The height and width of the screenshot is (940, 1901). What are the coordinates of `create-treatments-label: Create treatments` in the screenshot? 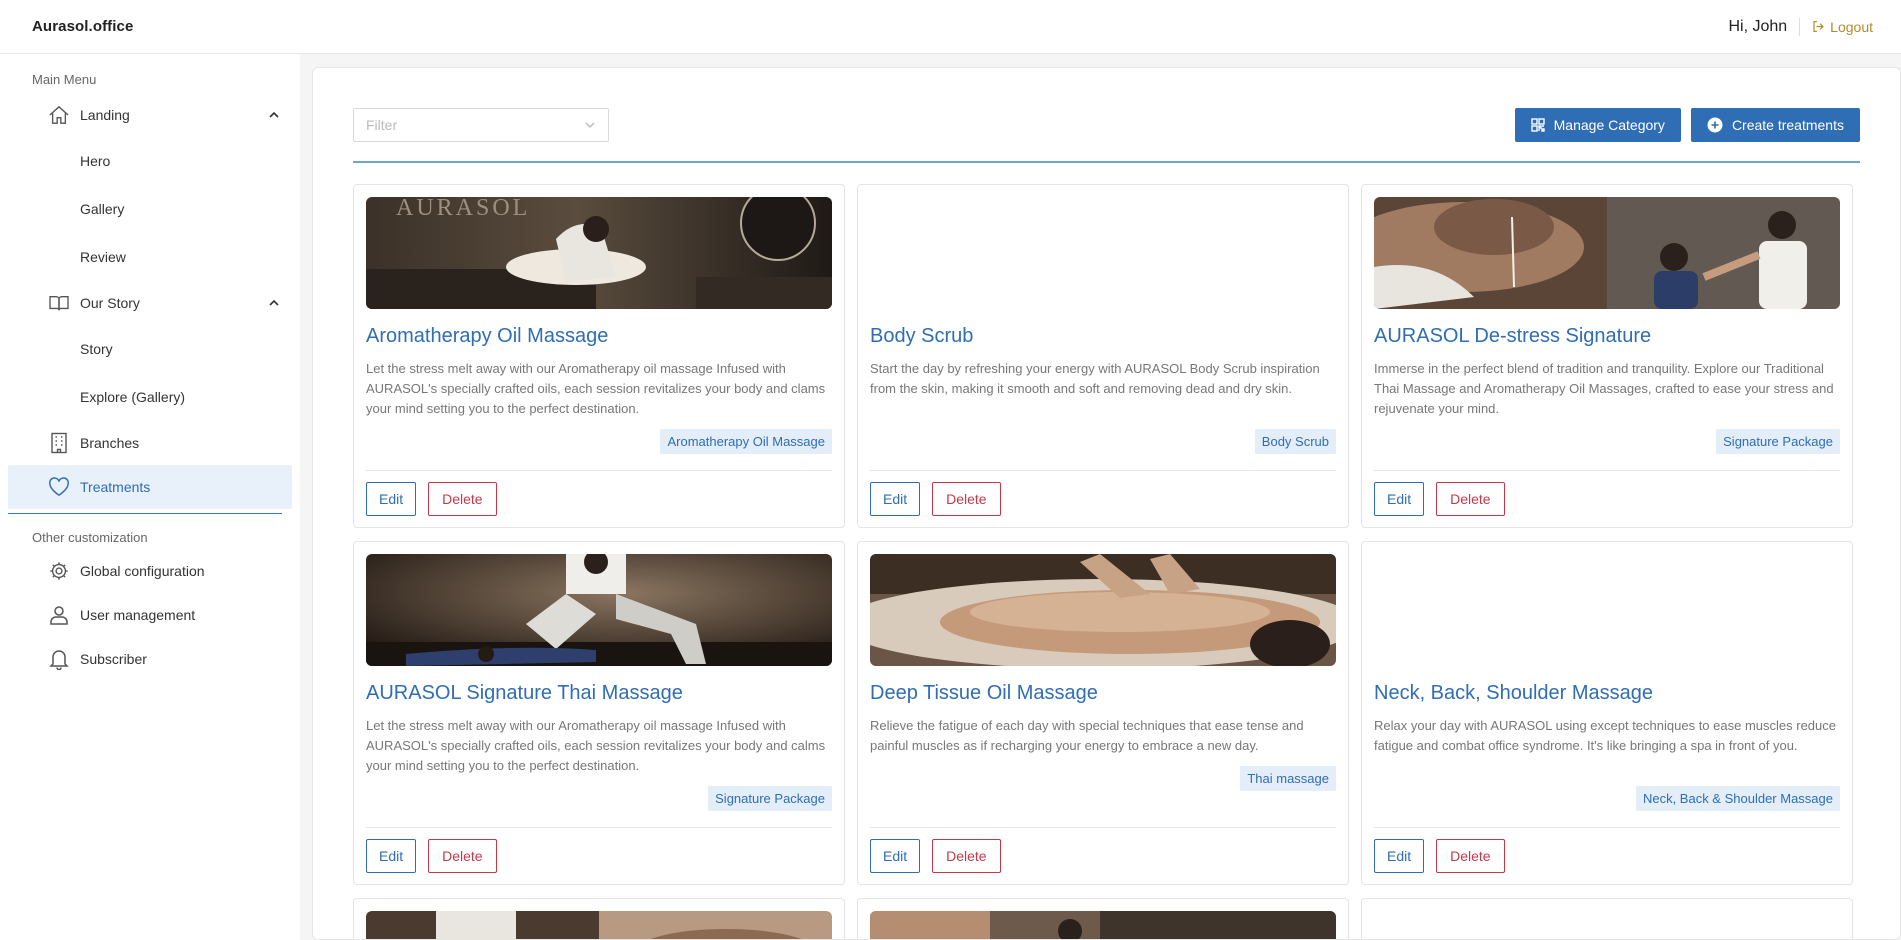 It's located at (1787, 125).